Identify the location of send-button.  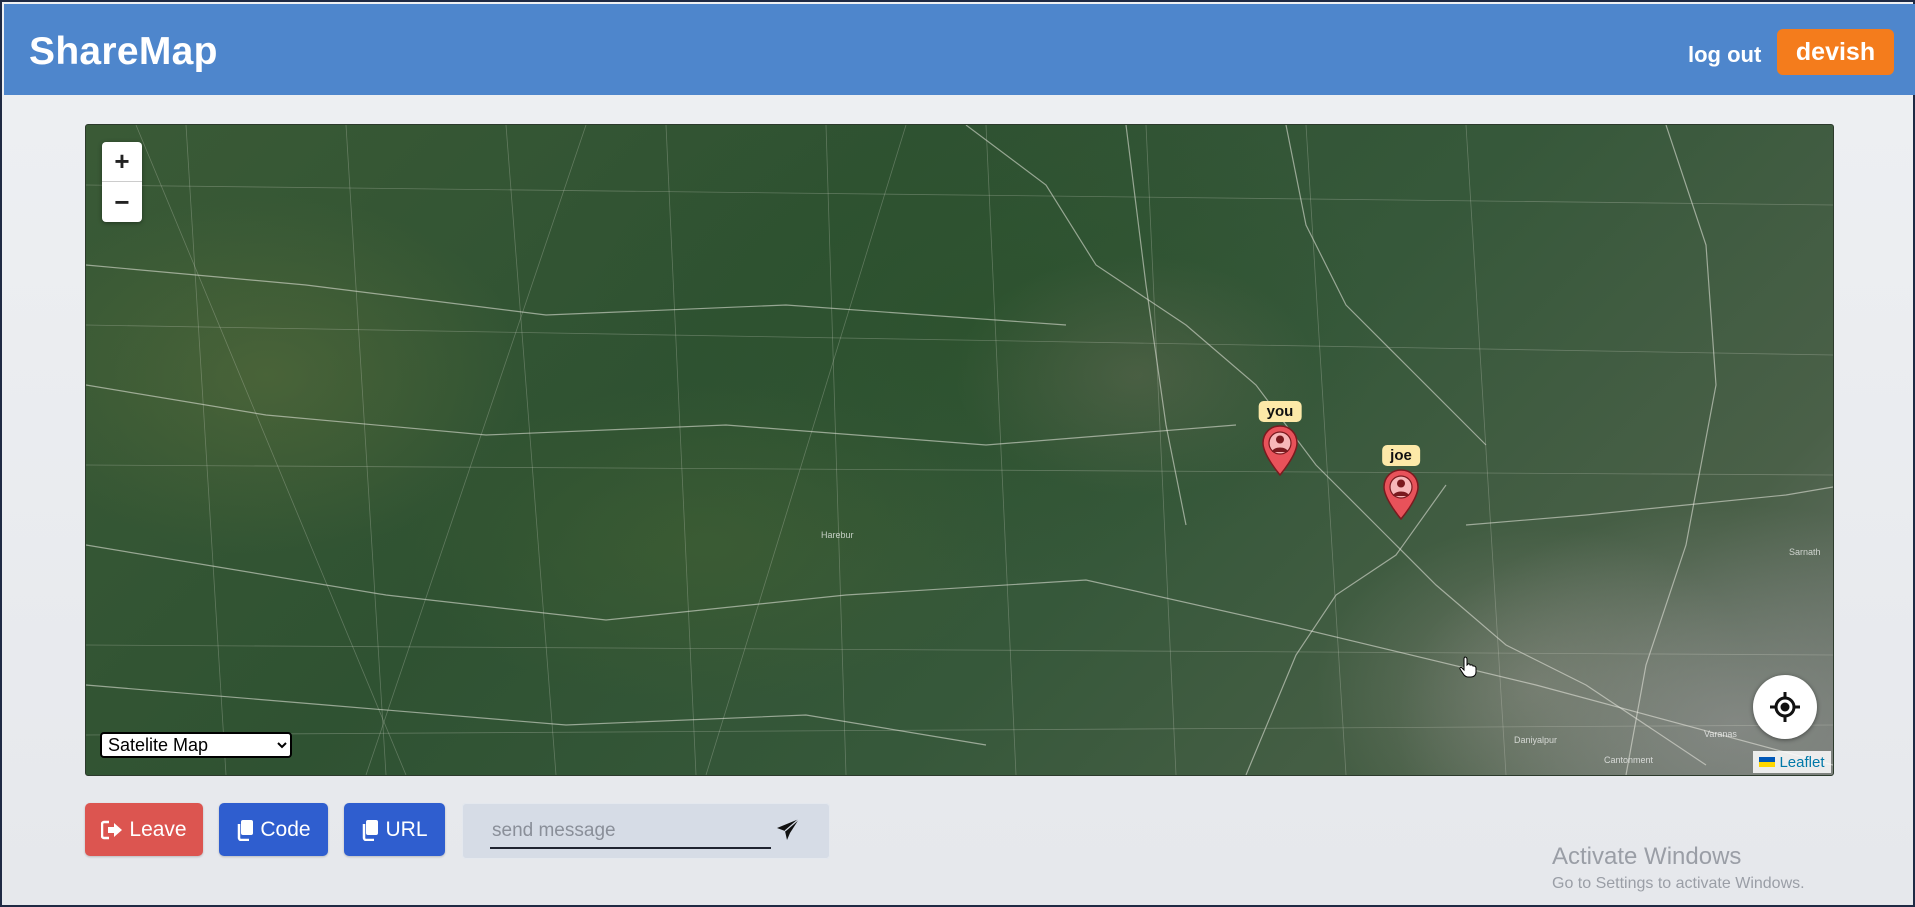
(789, 831).